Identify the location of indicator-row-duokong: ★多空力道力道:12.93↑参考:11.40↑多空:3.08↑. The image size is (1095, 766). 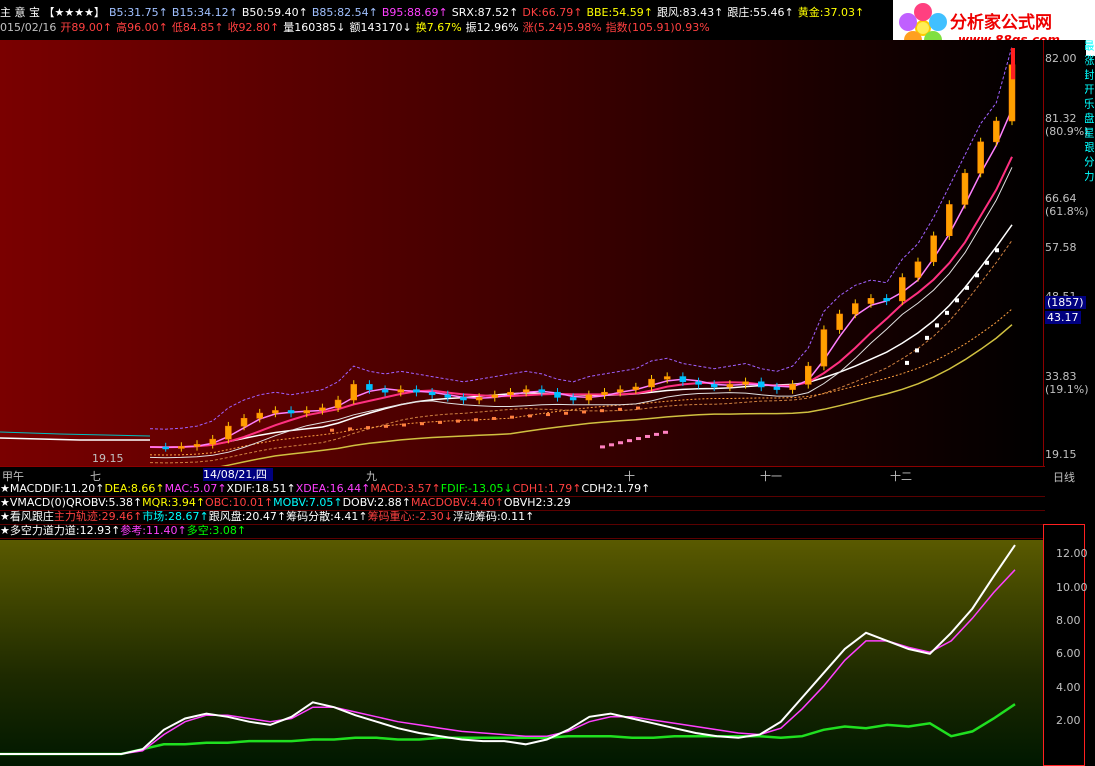
(522, 531).